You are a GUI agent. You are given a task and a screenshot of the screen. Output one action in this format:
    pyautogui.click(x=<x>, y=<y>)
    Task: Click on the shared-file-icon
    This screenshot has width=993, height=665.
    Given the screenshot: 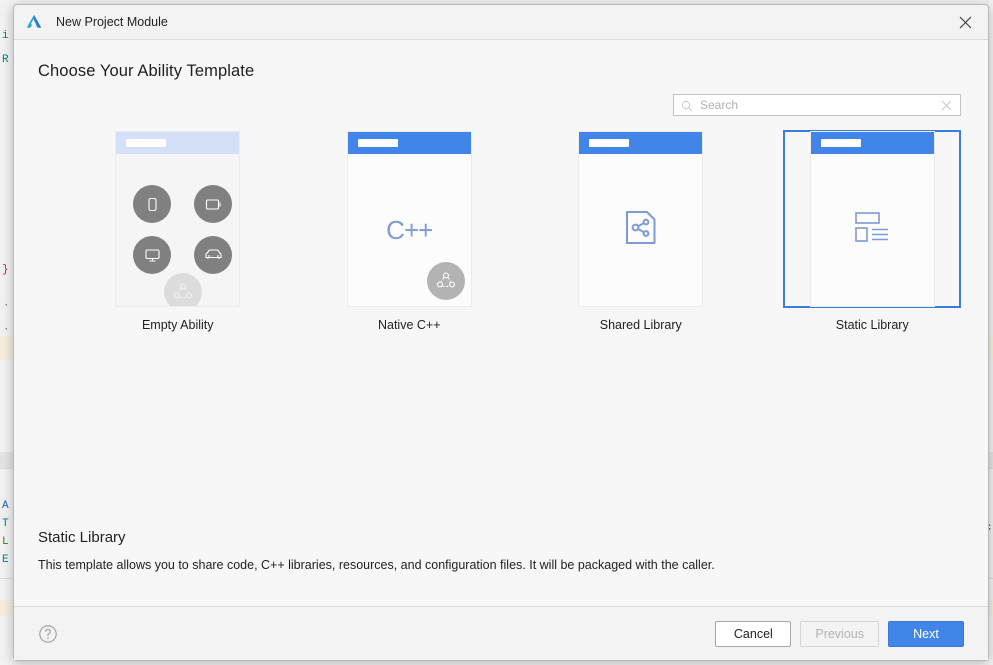 What is the action you would take?
    pyautogui.click(x=641, y=230)
    